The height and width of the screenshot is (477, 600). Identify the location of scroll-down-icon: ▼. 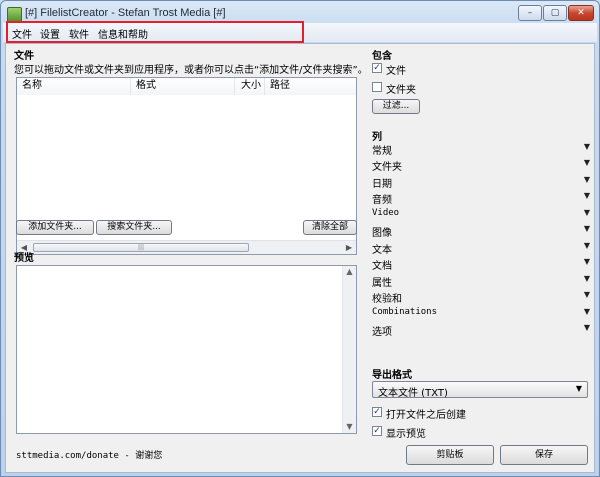
(349, 427).